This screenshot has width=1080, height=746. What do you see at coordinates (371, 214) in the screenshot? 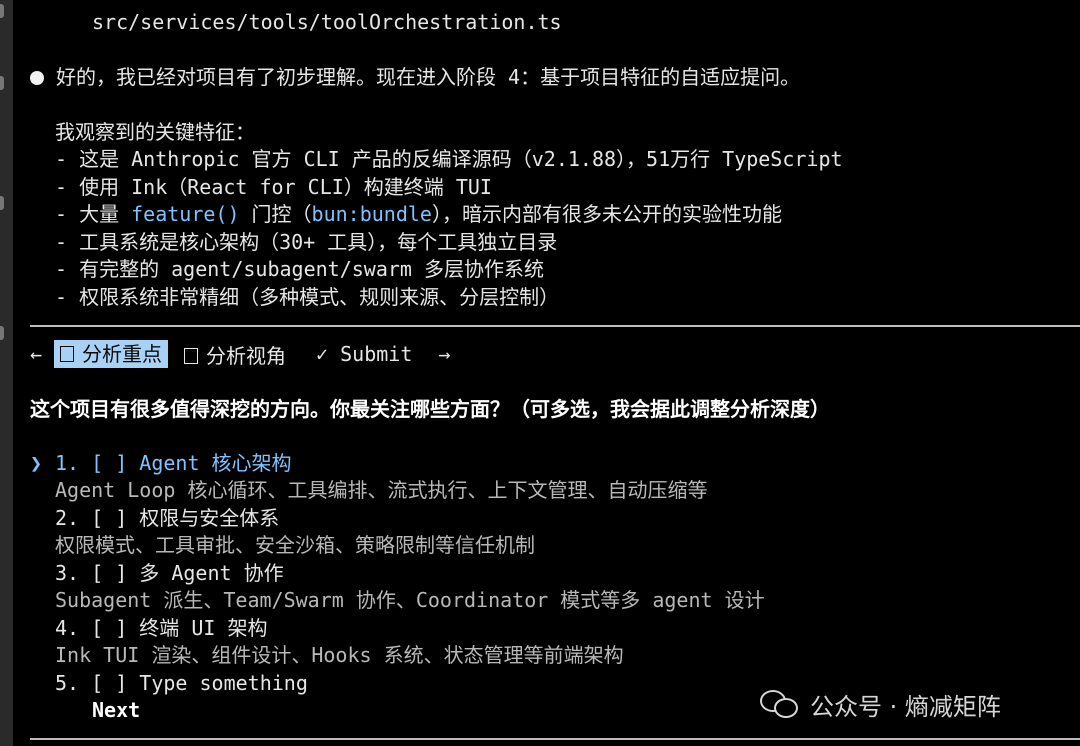
I see `code-span: bun:bundle` at bounding box center [371, 214].